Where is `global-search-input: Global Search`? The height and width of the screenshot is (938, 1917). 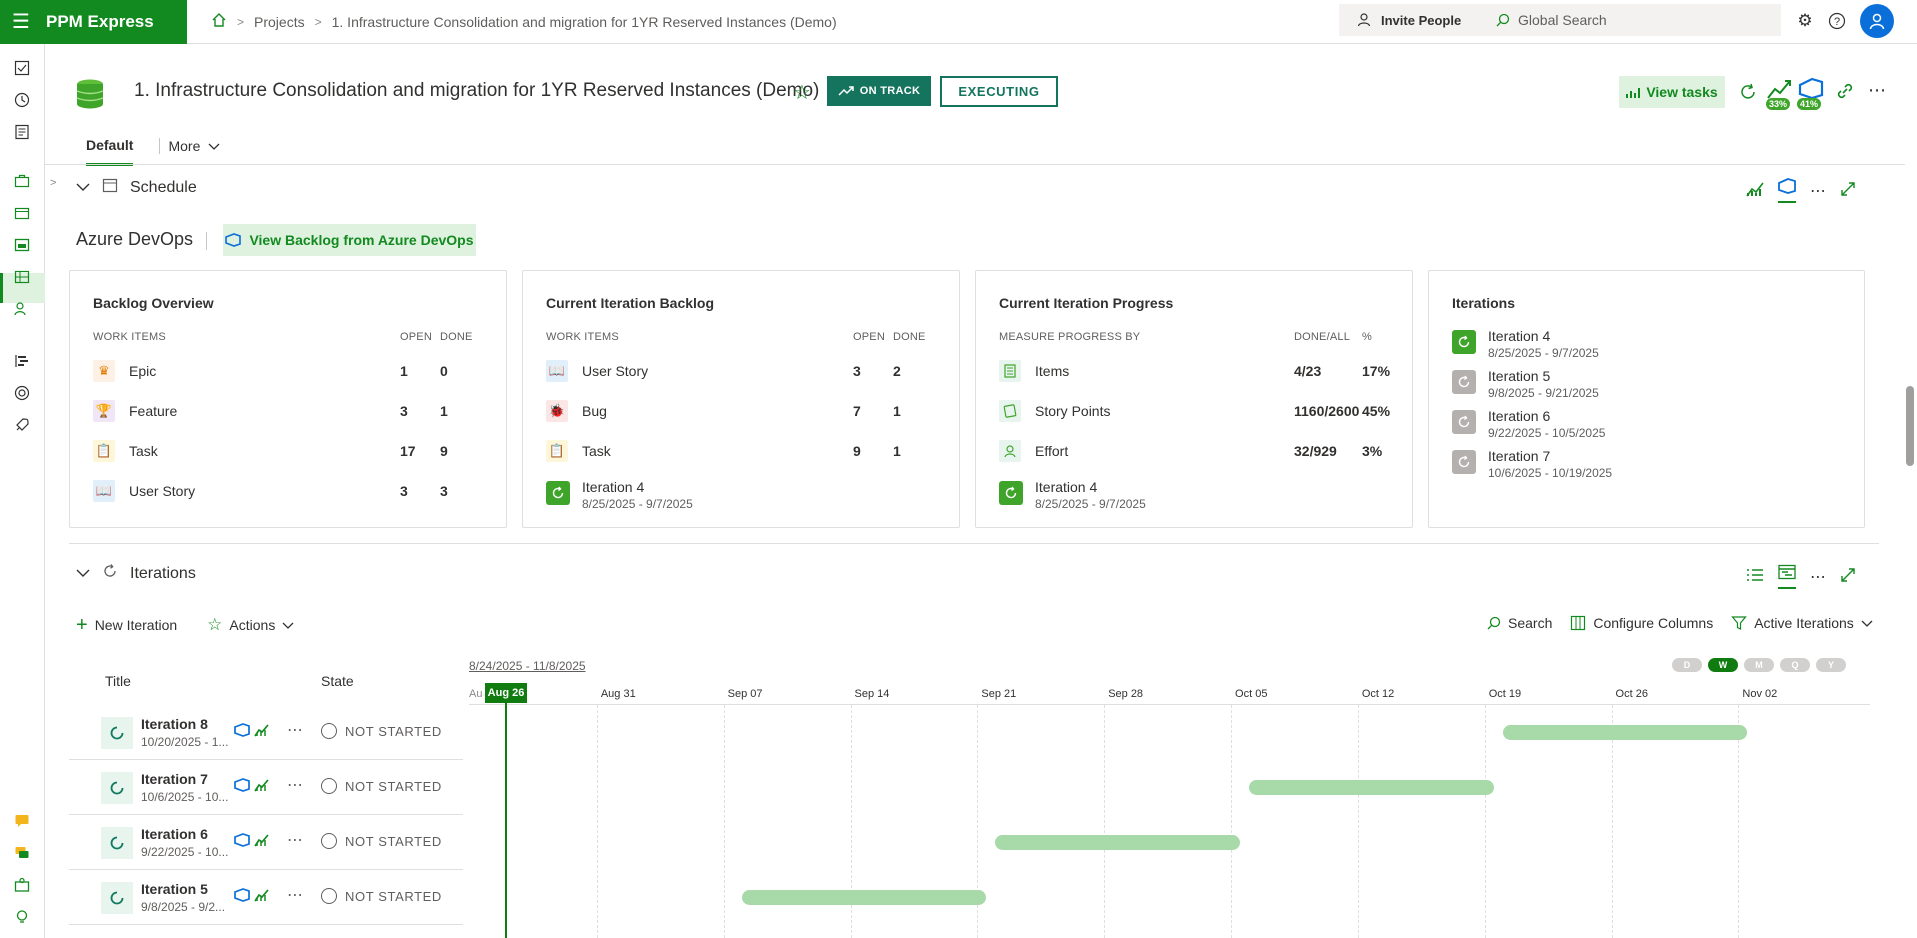 global-search-input: Global Search is located at coordinates (1632, 20).